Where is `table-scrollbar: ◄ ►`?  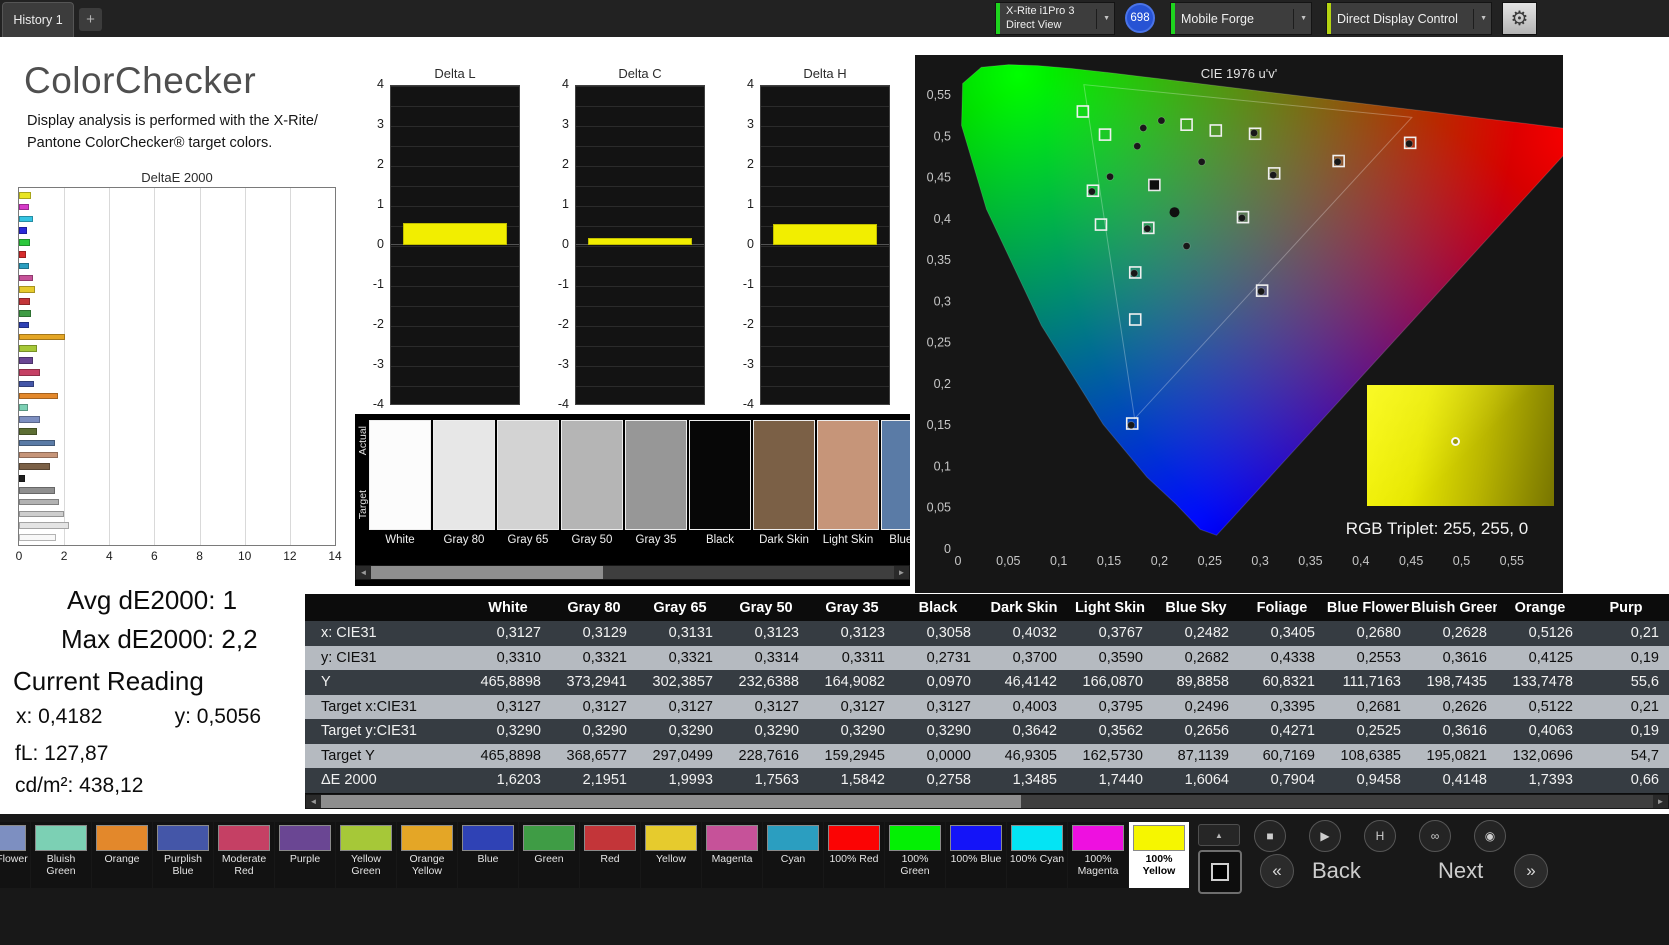
table-scrollbar: ◄ ► is located at coordinates (987, 801).